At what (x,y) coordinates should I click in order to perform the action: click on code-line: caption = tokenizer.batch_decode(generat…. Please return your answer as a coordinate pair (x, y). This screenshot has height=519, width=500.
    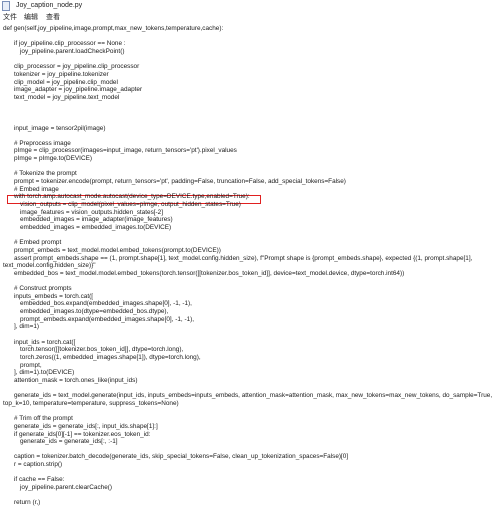
    Looking at the image, I should click on (181, 457).